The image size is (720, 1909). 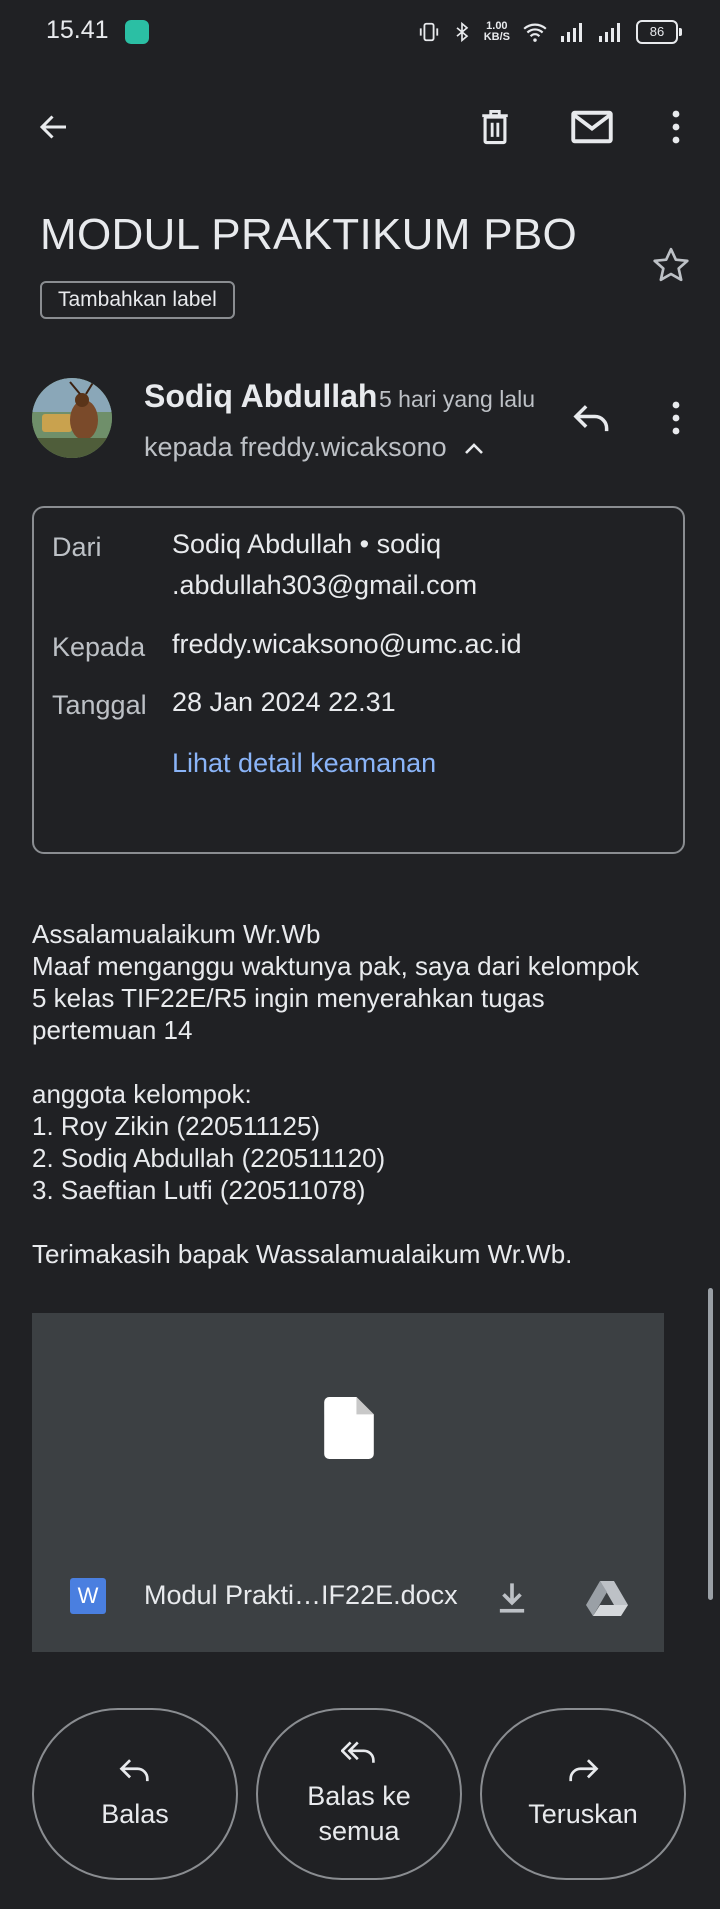 I want to click on network-speed: 1.00 KB/S, so click(x=497, y=32).